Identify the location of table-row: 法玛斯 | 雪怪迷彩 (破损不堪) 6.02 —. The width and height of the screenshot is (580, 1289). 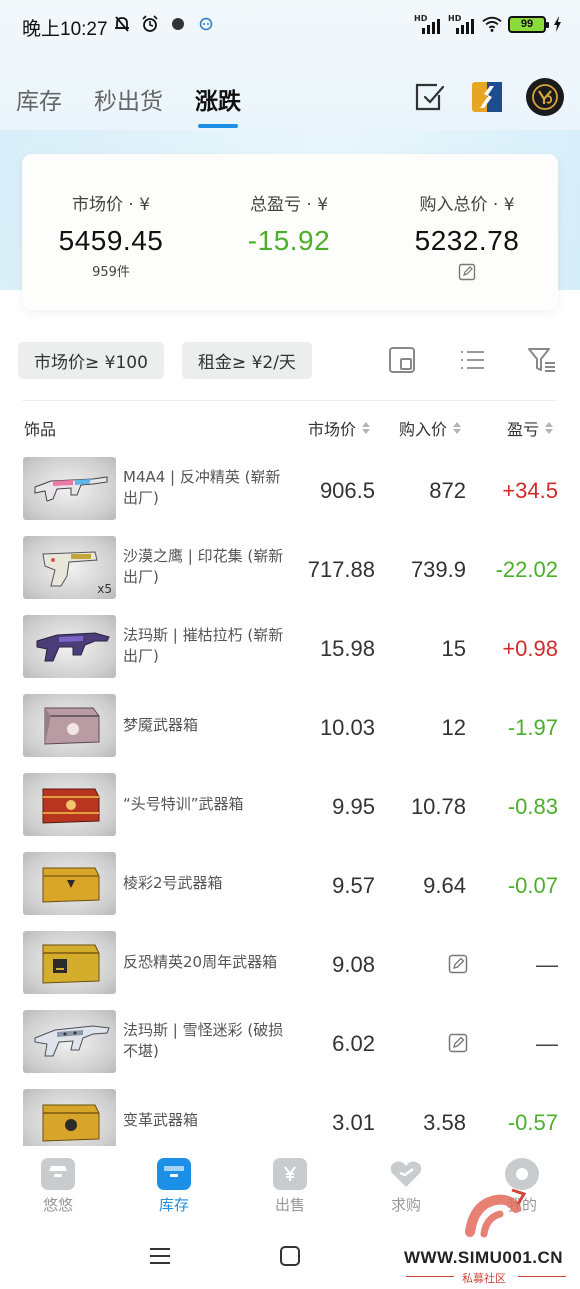
(290, 1042).